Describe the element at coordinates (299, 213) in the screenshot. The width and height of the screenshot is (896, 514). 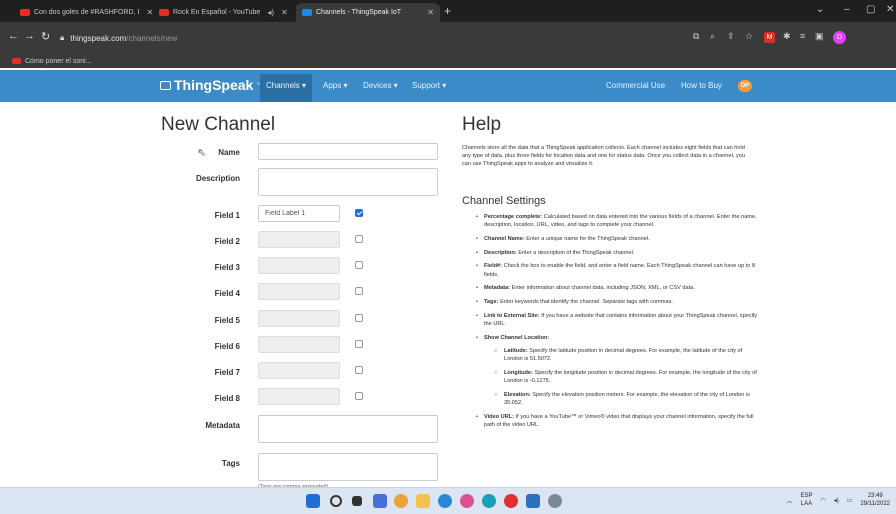
I see `field-1-input` at that location.